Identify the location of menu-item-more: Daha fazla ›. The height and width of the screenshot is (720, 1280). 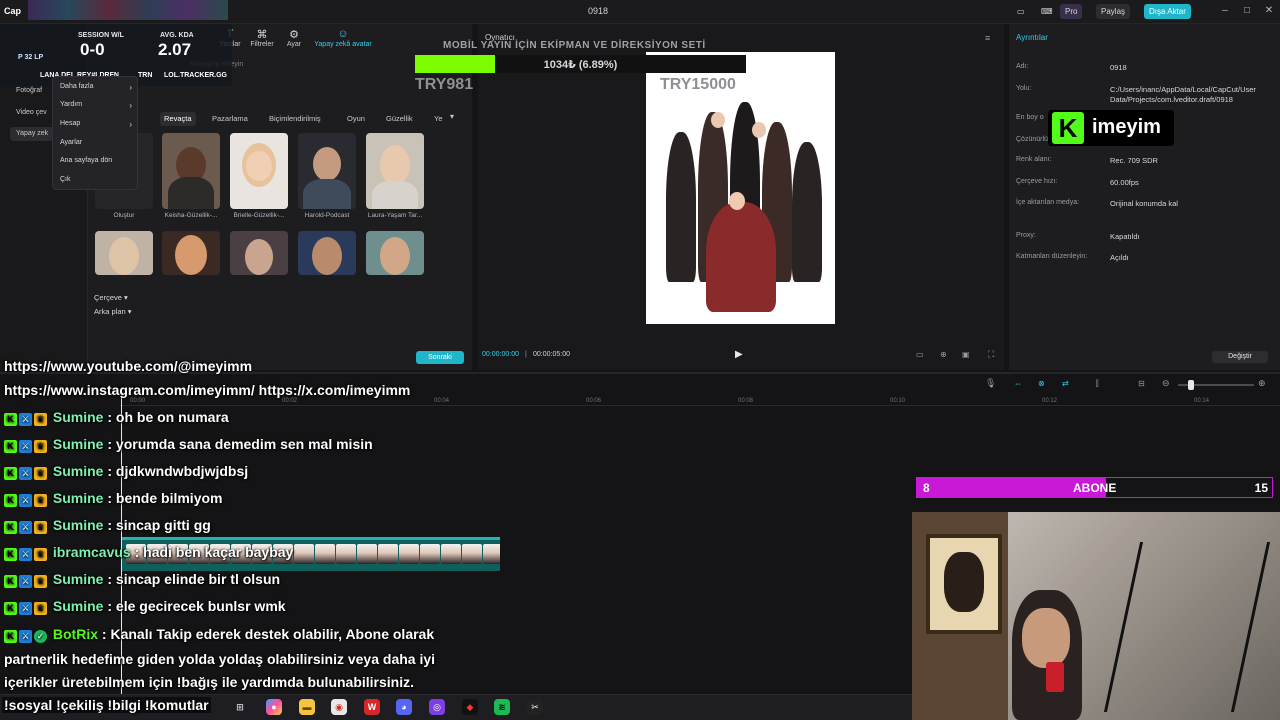
(96, 87).